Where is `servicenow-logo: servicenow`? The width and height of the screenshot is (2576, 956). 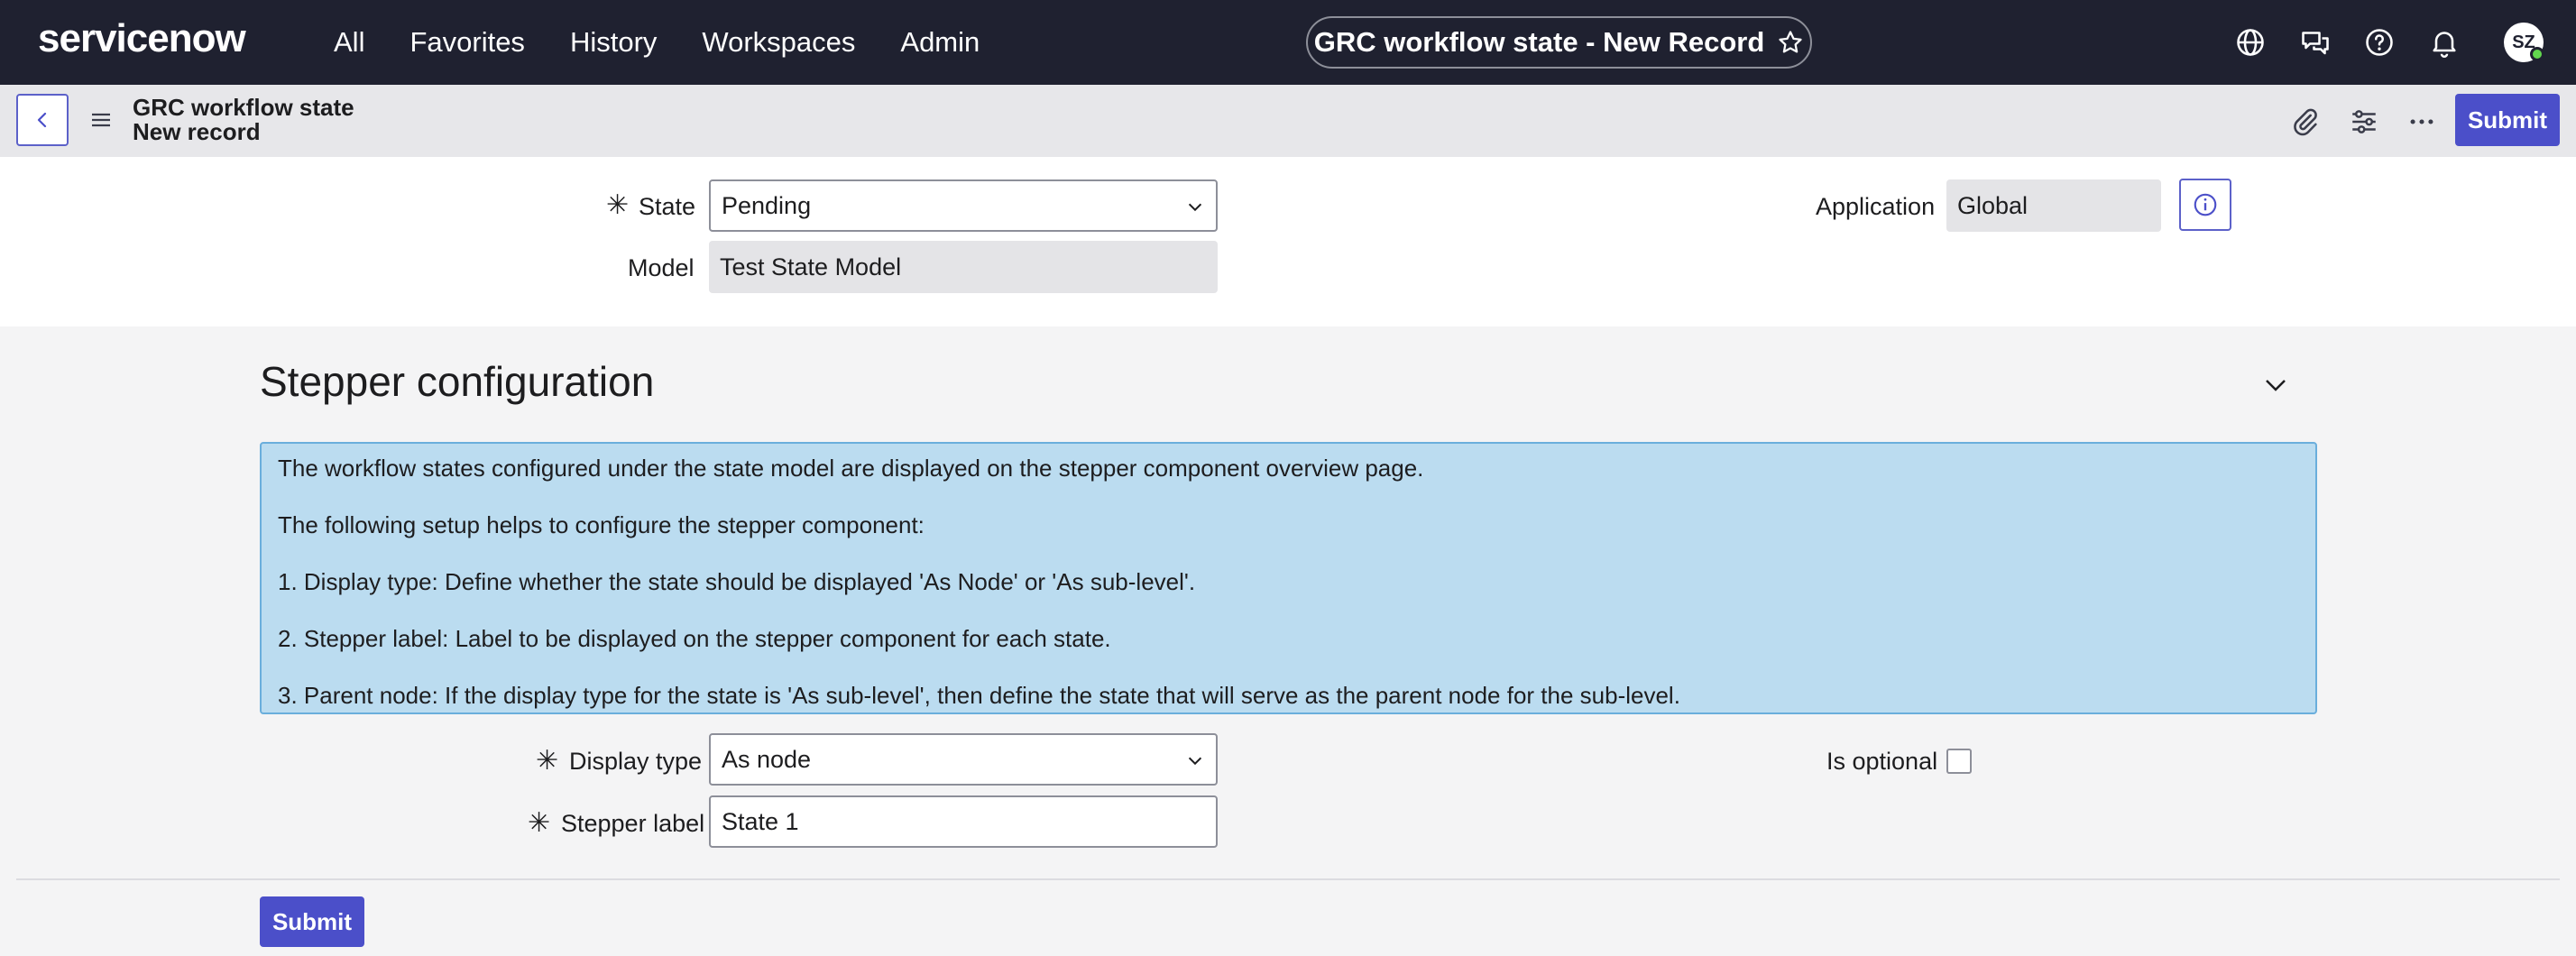
servicenow-logo: servicenow is located at coordinates (142, 38).